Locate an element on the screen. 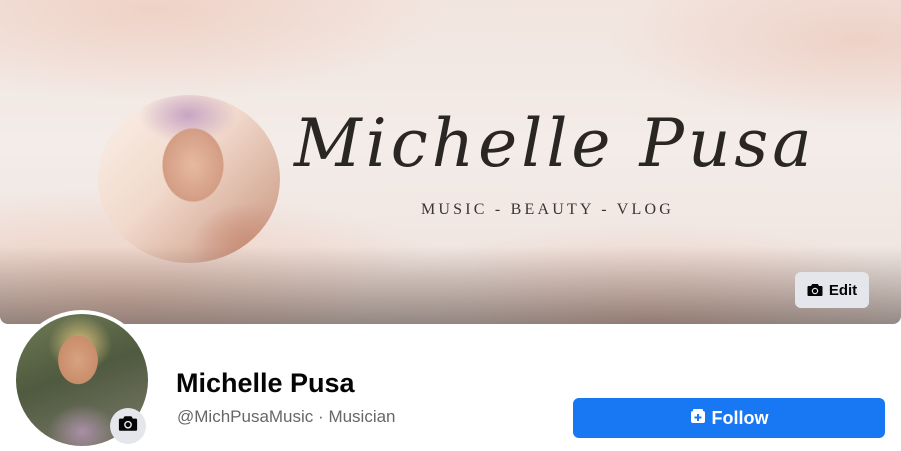 This screenshot has height=451, width=901. follow-icon is located at coordinates (698, 418).